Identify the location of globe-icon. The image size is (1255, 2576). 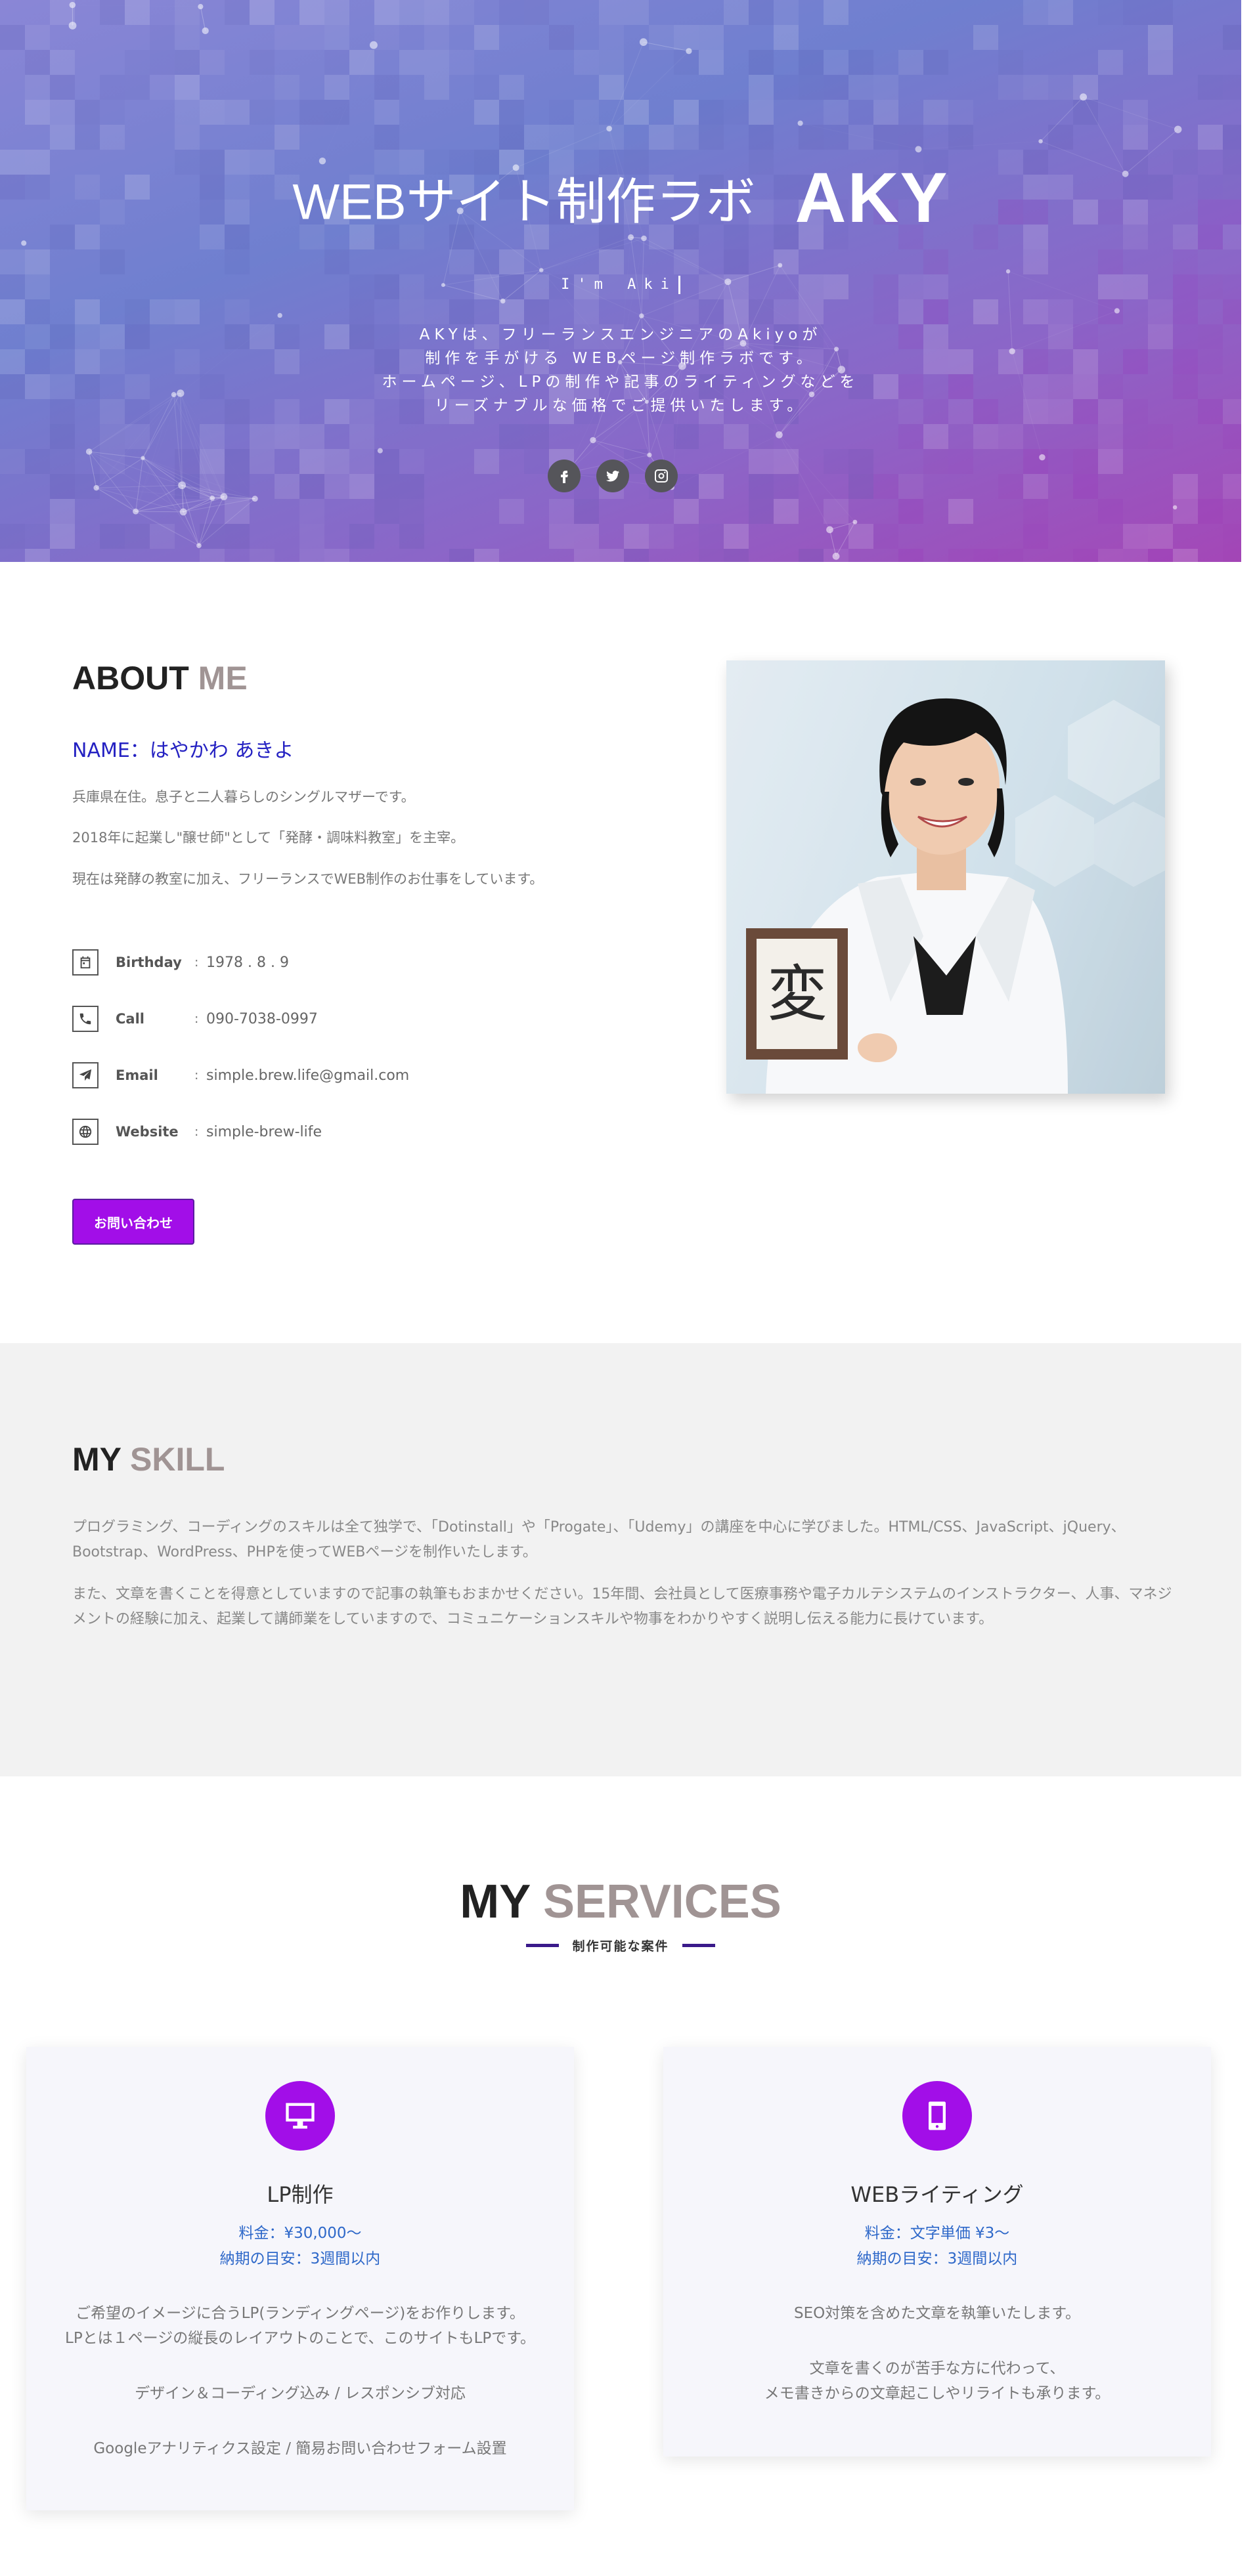
(85, 1132).